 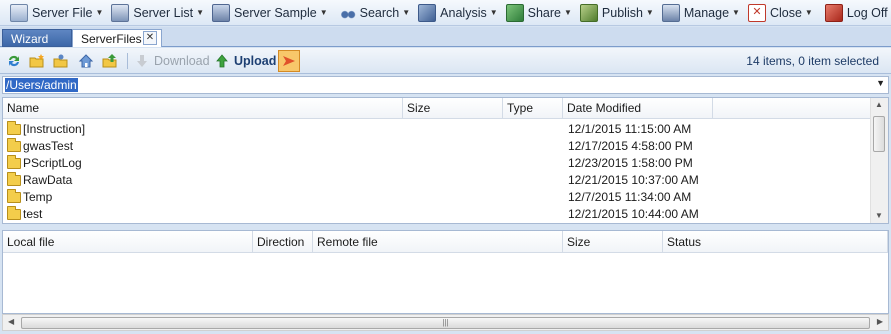 I want to click on parent-folder-button, so click(x=110, y=61).